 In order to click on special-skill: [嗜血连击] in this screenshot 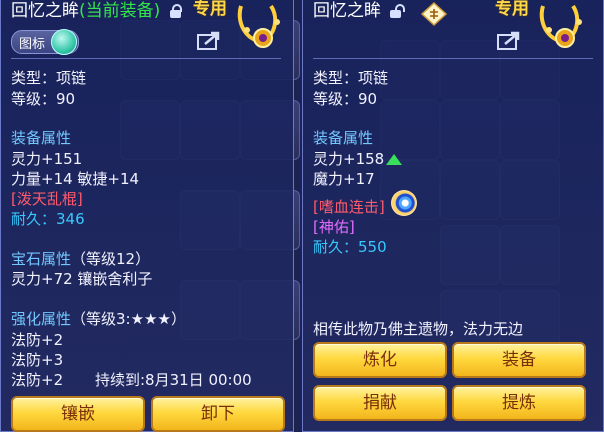, I will do `click(349, 207)`.